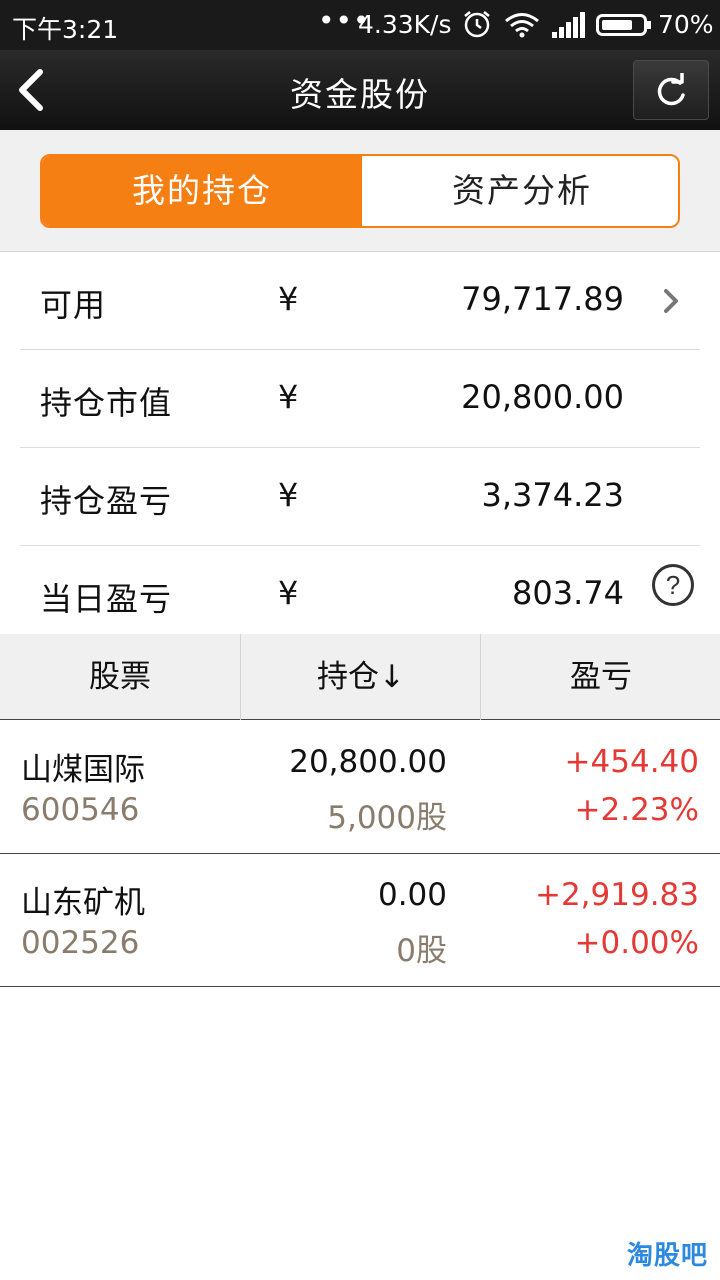  I want to click on help-icon: ?, so click(673, 585).